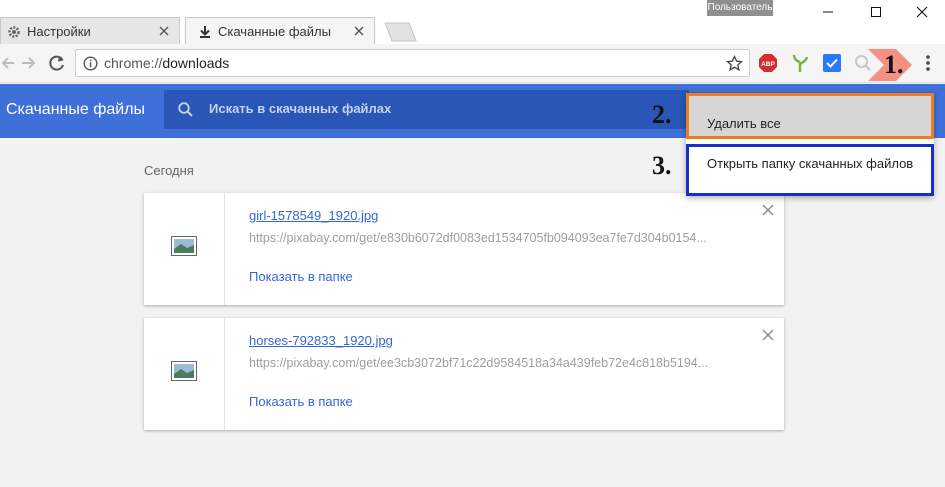  Describe the element at coordinates (810, 116) in the screenshot. I see `menu-item-clear-all: Удалить все` at that location.